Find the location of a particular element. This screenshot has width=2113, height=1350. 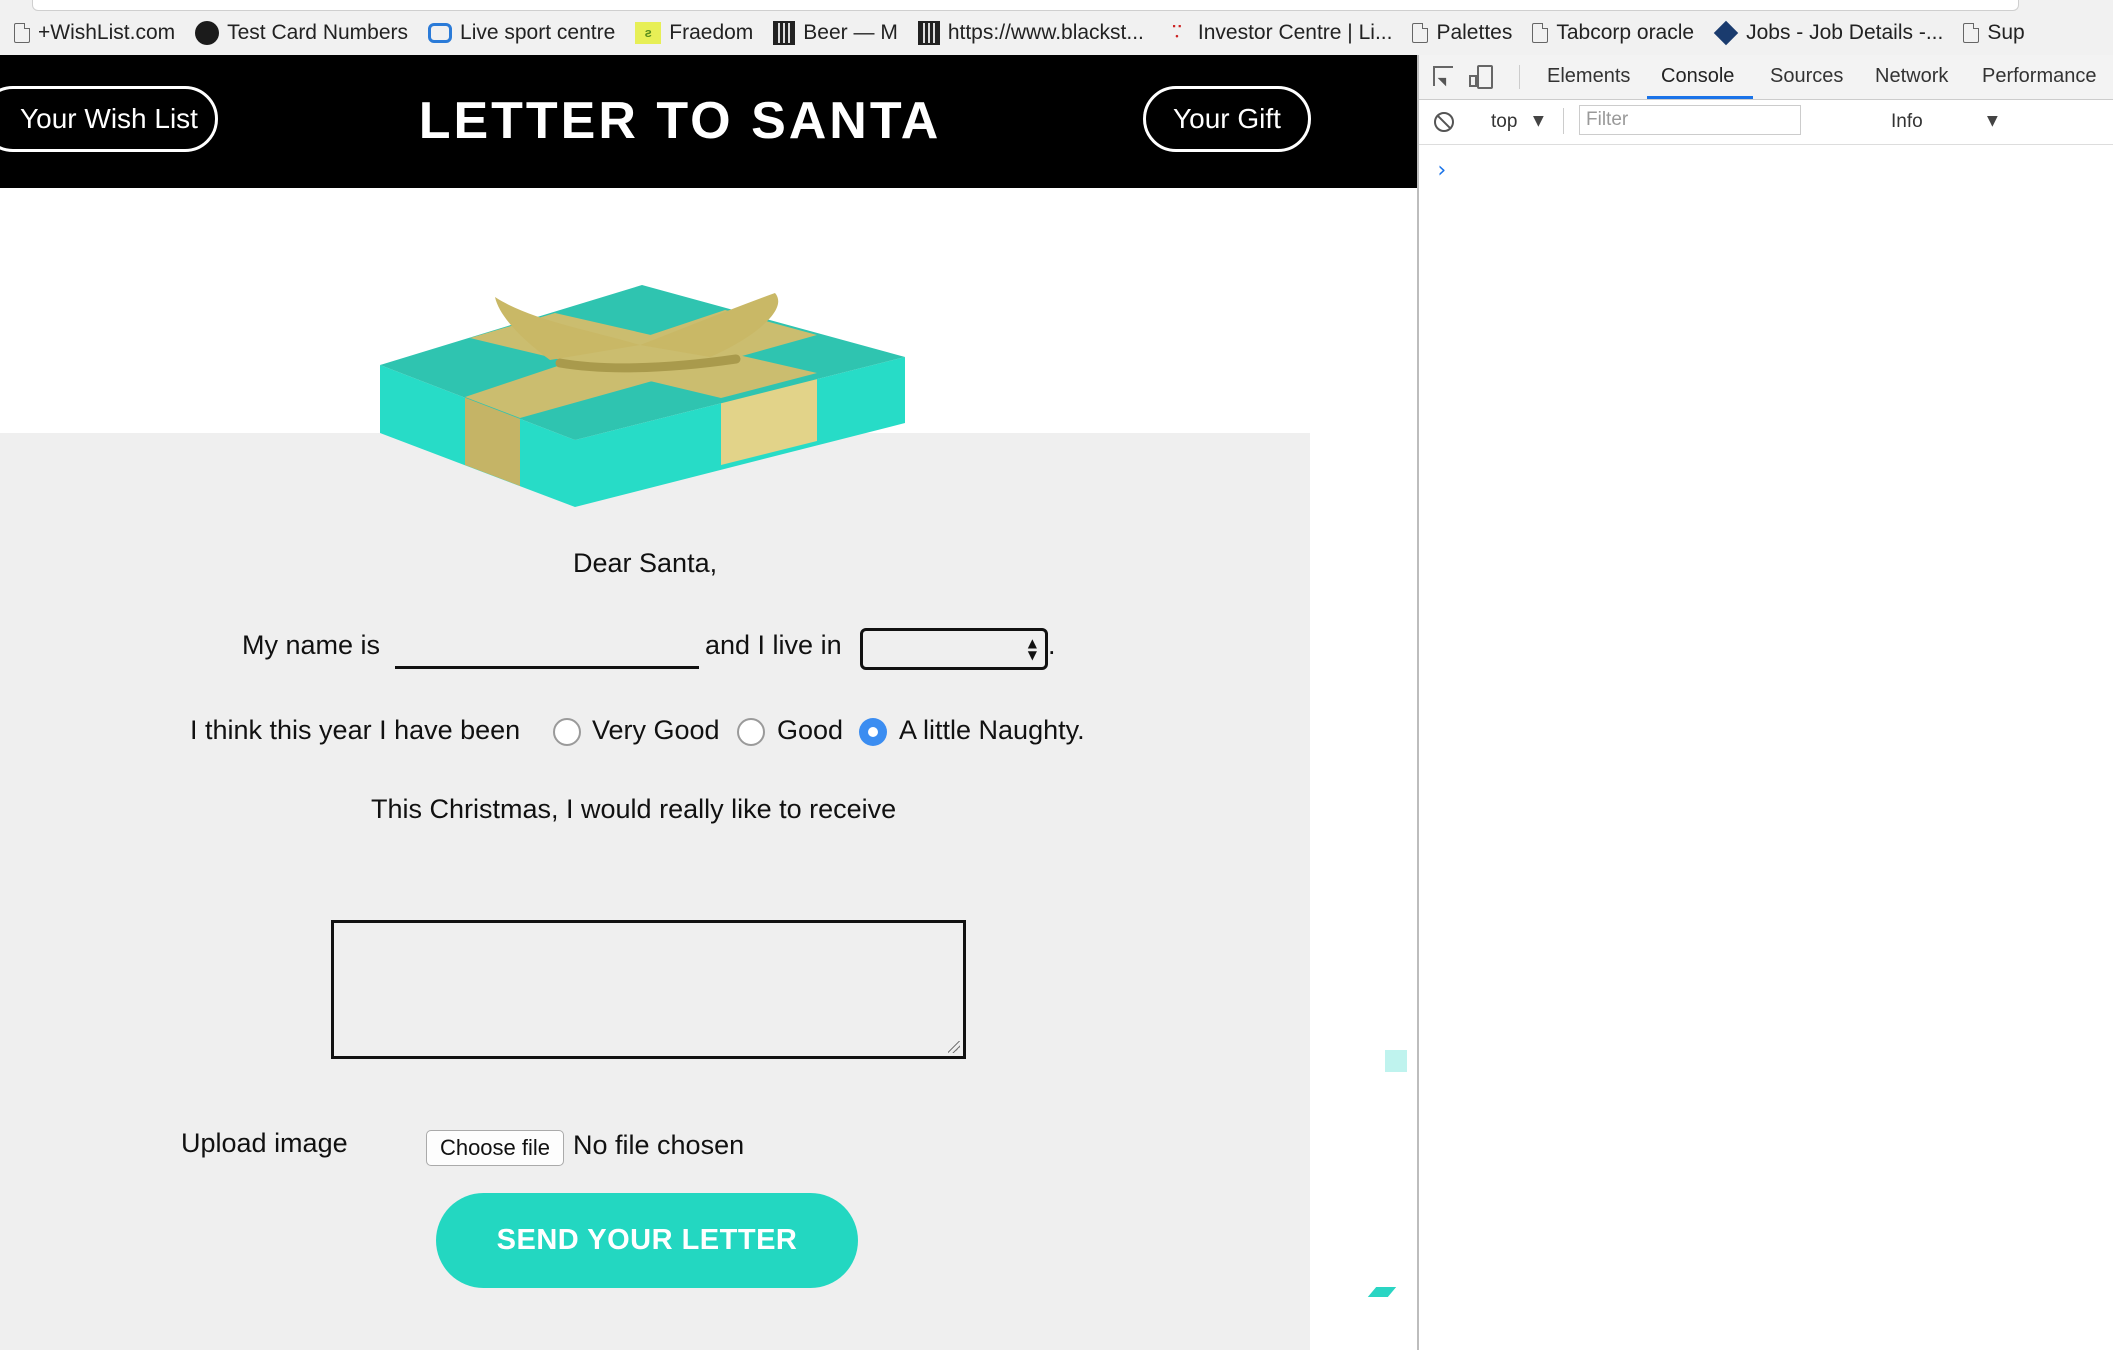

bookmark-wishlist: +WishList.com is located at coordinates (94, 33).